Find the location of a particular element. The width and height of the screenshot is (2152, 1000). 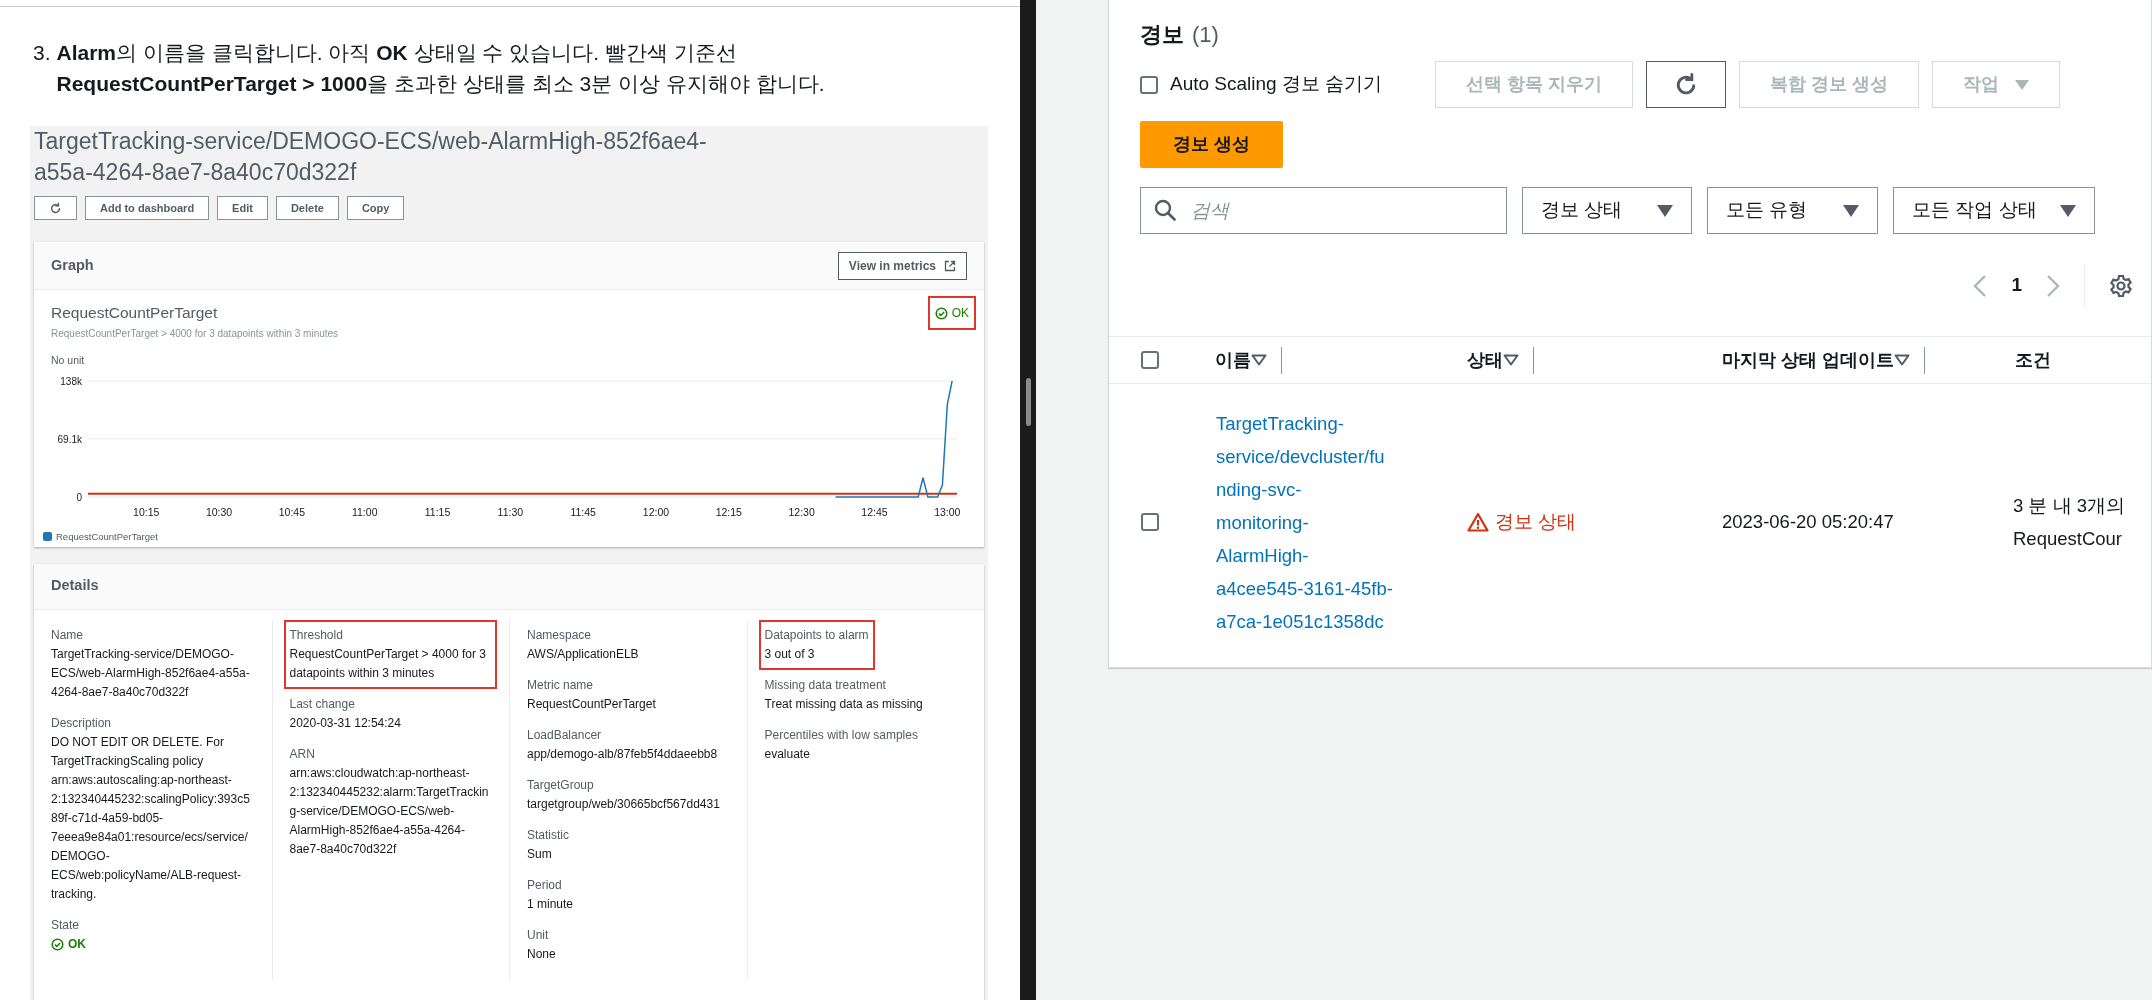

field-label: ARN is located at coordinates (302, 754).